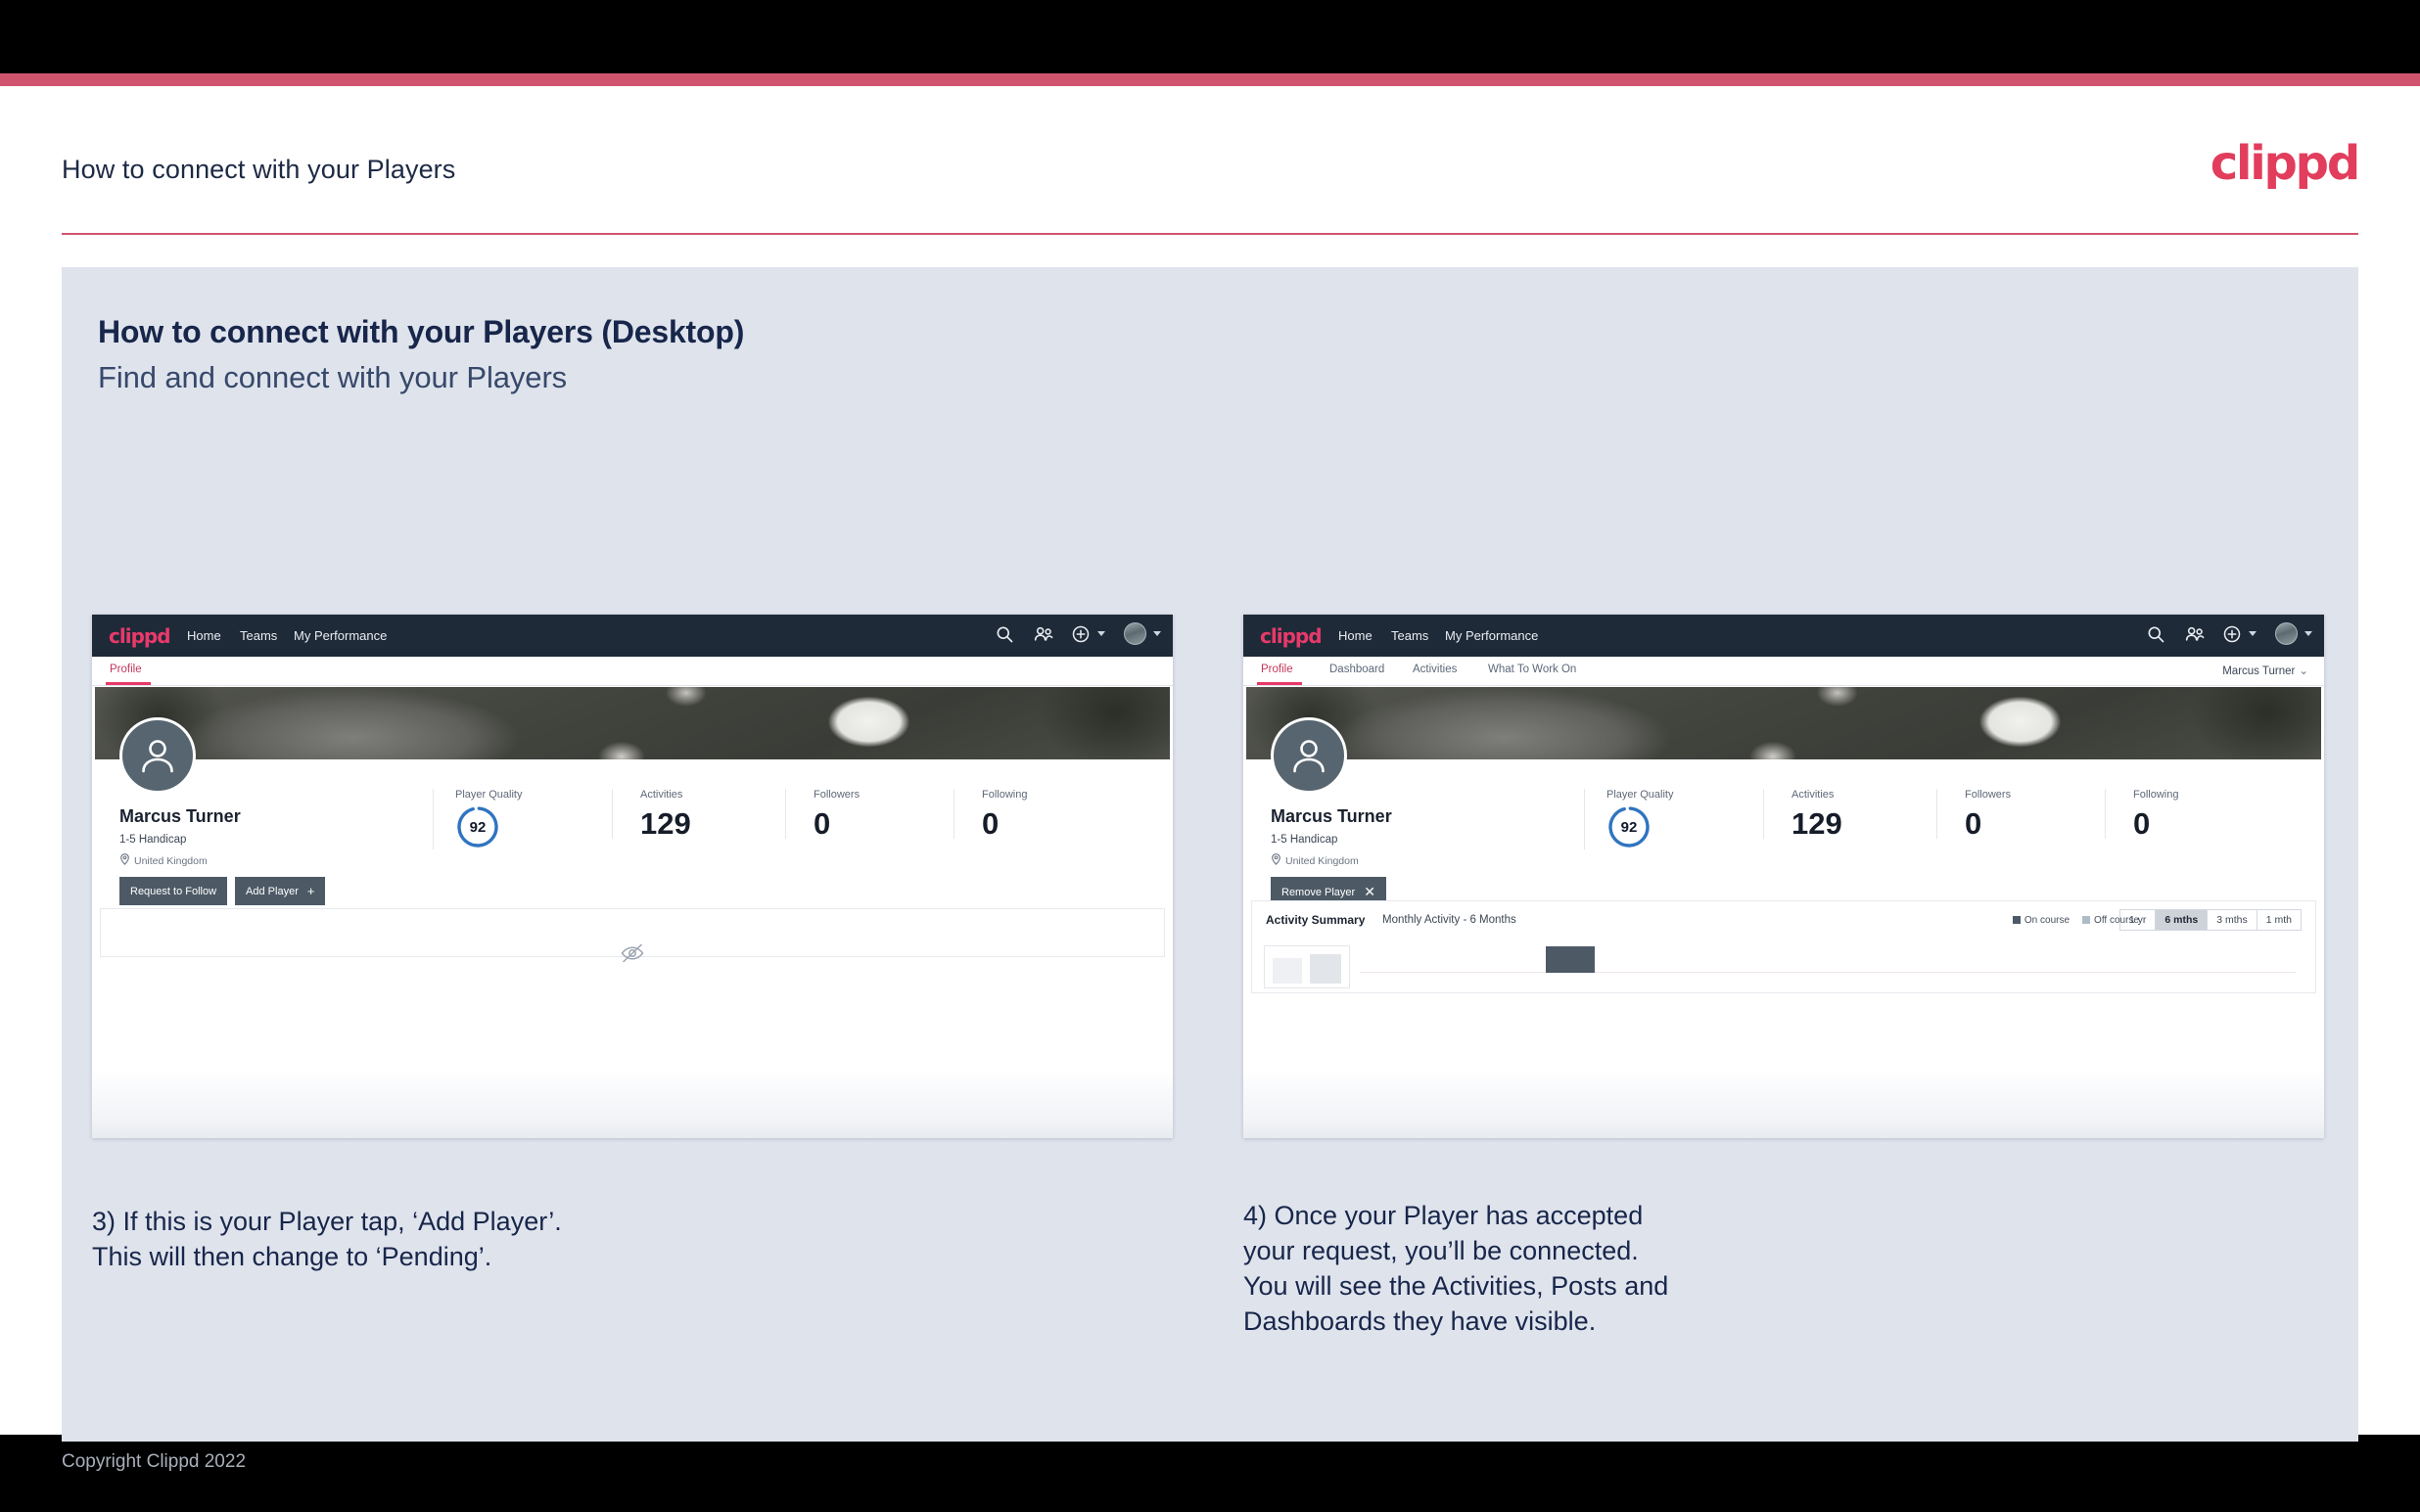 The height and width of the screenshot is (1512, 2420). Describe the element at coordinates (1322, 860) in the screenshot. I see `player-location-label-right: United Kingdom` at that location.